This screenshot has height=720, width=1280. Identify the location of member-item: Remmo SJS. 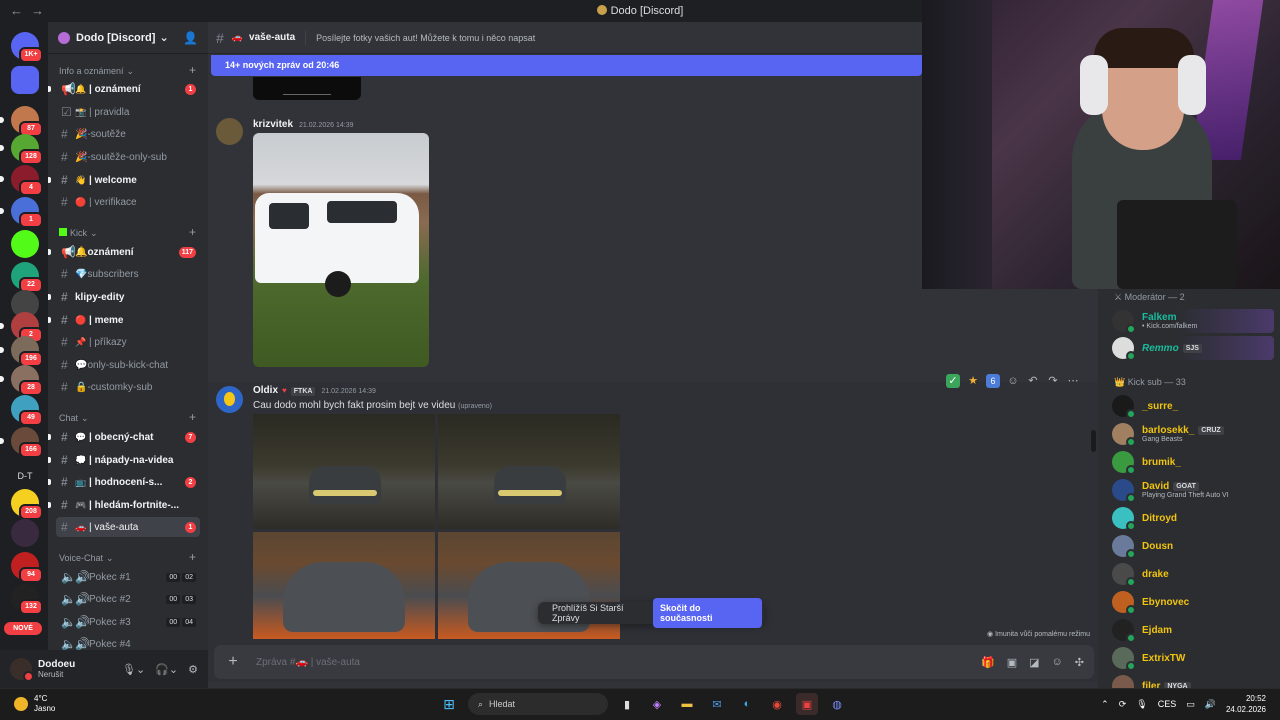
(1193, 348).